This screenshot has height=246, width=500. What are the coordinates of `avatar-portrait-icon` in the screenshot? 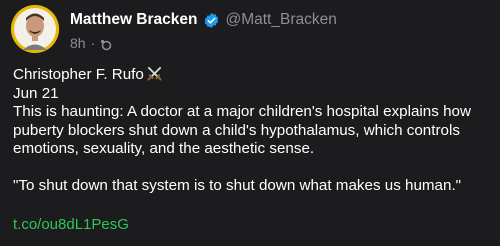 It's located at (35, 29).